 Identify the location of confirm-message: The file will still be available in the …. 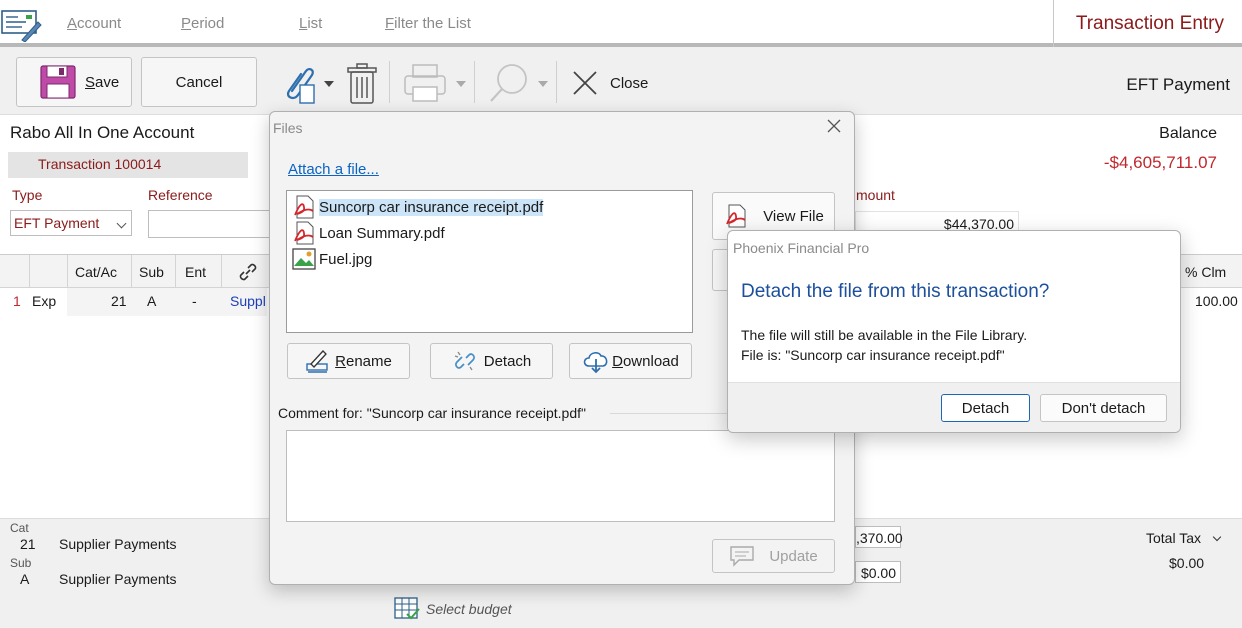
(884, 345).